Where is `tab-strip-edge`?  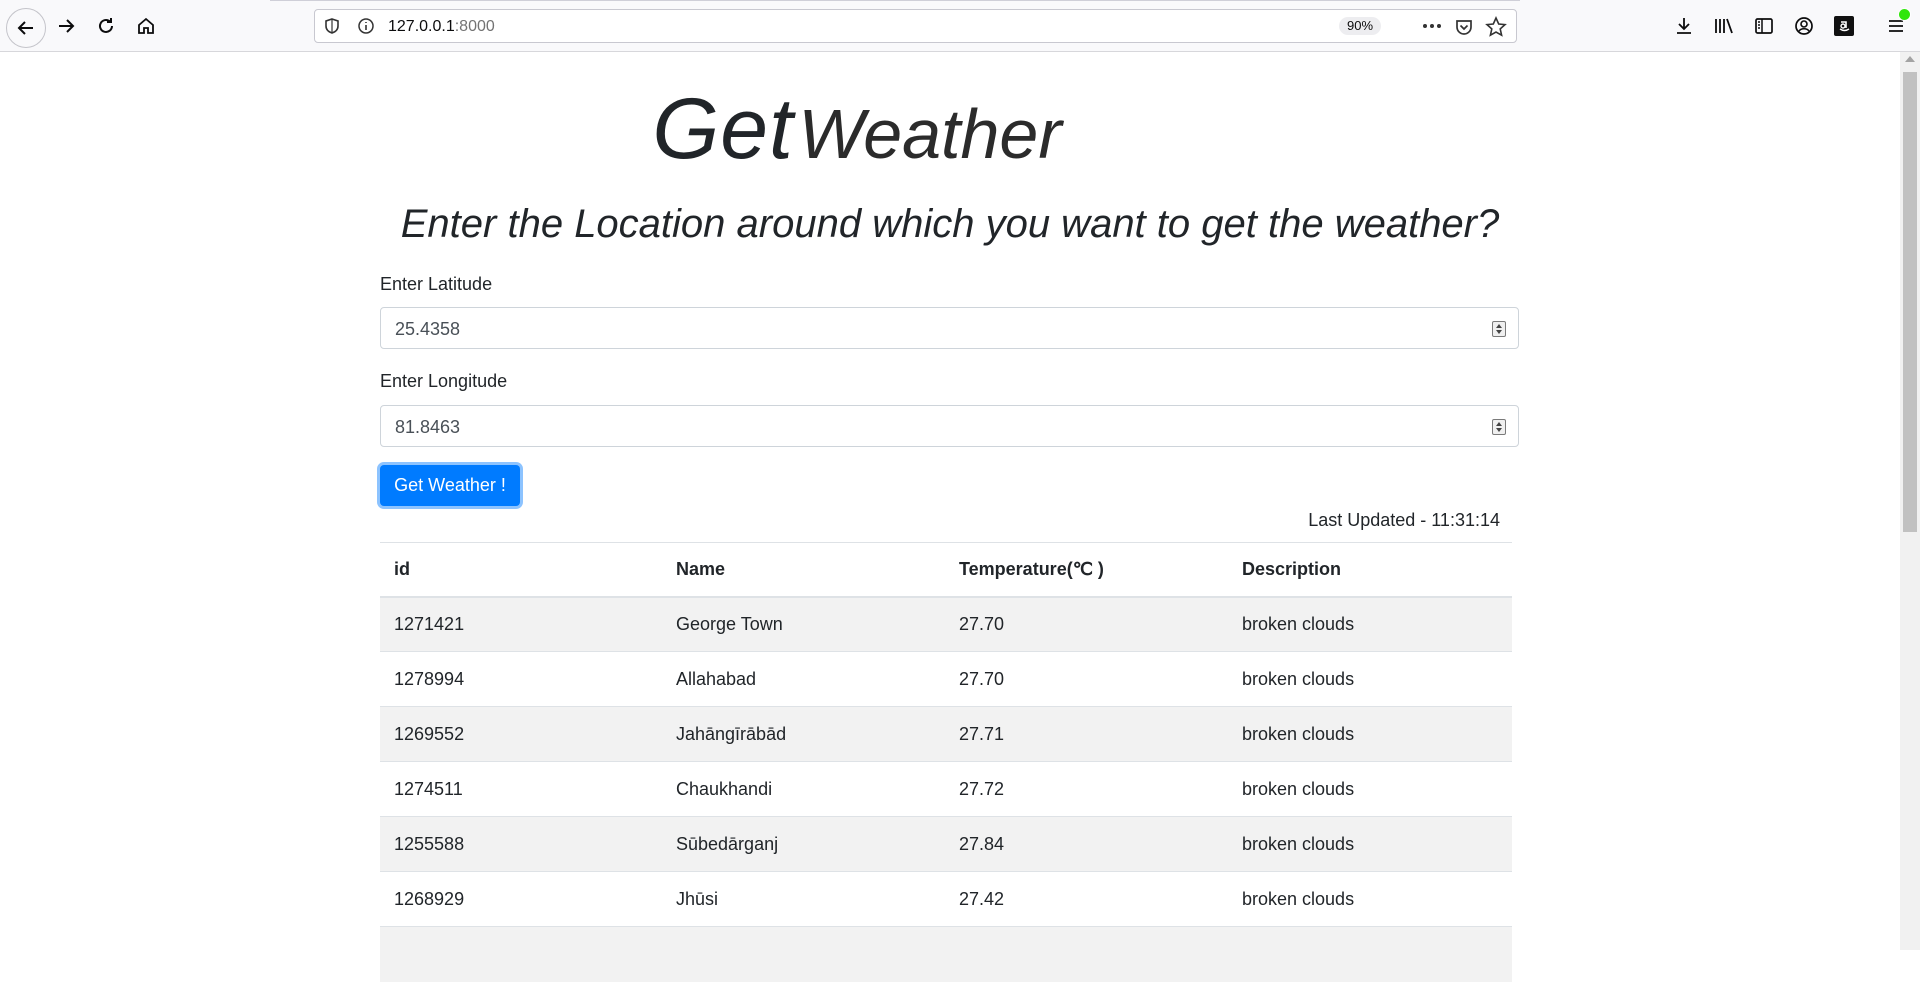 tab-strip-edge is located at coordinates (895, 0).